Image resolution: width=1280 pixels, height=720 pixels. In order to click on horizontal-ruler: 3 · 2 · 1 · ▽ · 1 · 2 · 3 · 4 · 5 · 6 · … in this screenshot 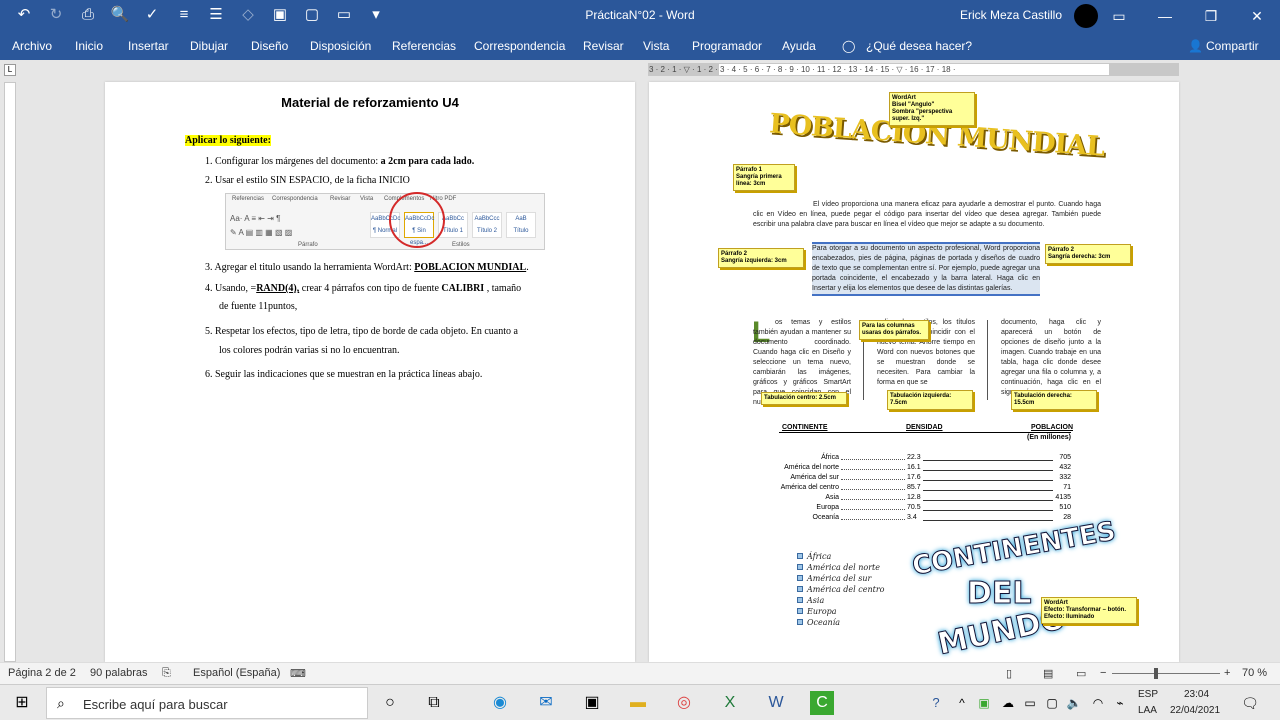, I will do `click(913, 69)`.